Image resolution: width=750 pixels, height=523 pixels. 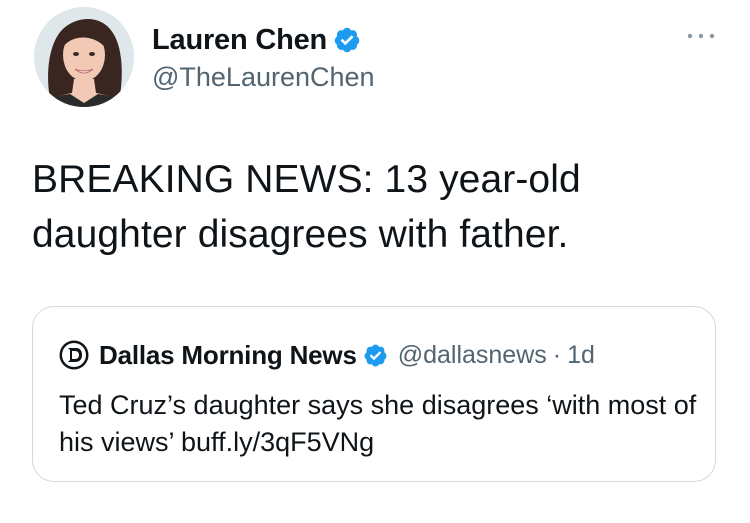 I want to click on author-handle: @TheLaurenChen, so click(x=263, y=77).